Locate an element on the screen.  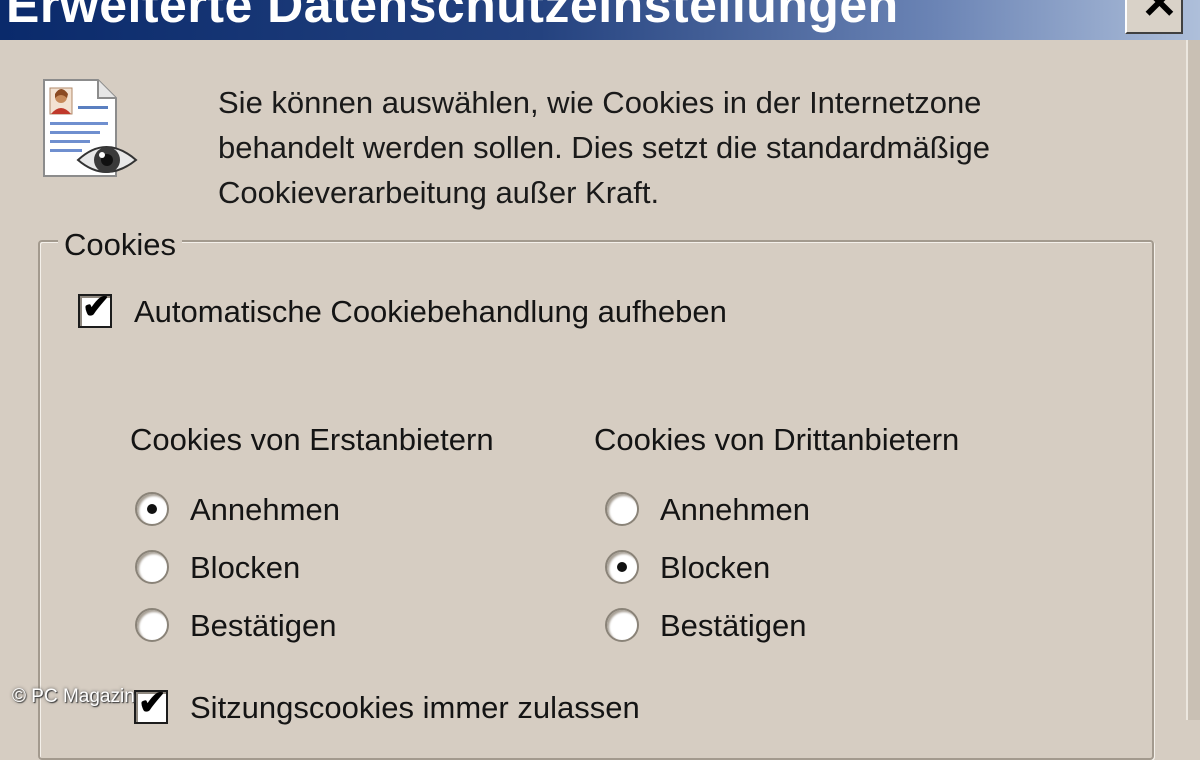
close-button: ✕ is located at coordinates (1154, 17).